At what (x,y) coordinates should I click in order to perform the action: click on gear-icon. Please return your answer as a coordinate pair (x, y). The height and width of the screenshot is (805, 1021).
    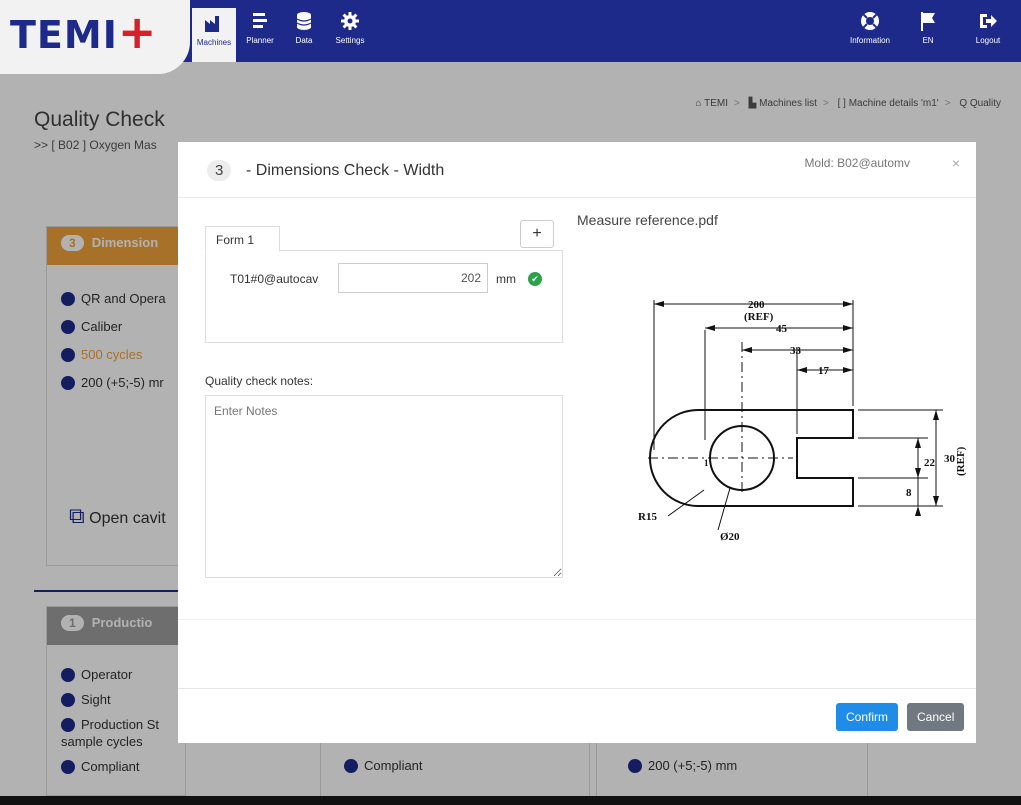
    Looking at the image, I should click on (350, 21).